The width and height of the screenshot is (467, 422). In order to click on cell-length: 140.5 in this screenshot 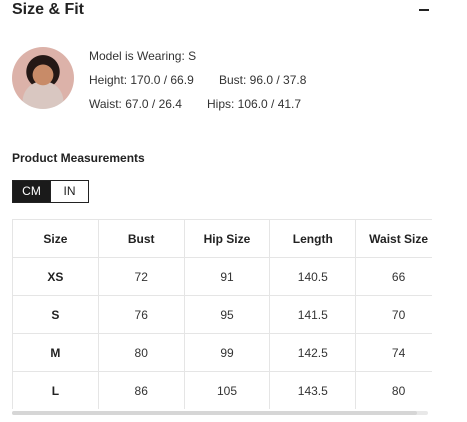, I will do `click(313, 276)`.